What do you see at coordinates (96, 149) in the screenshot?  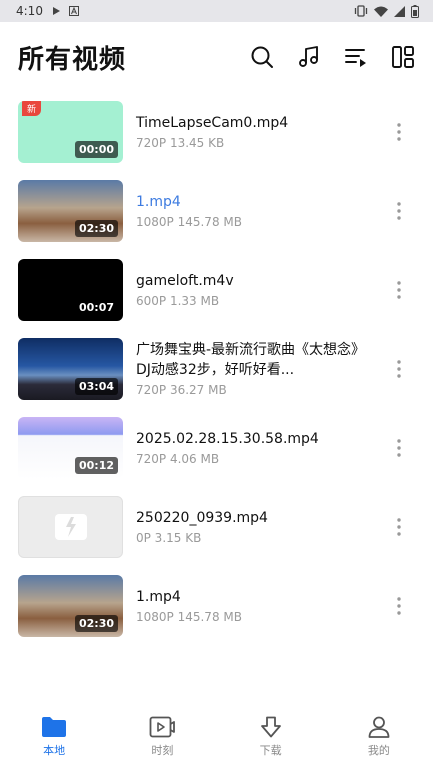 I see `duration-label: 00:00` at bounding box center [96, 149].